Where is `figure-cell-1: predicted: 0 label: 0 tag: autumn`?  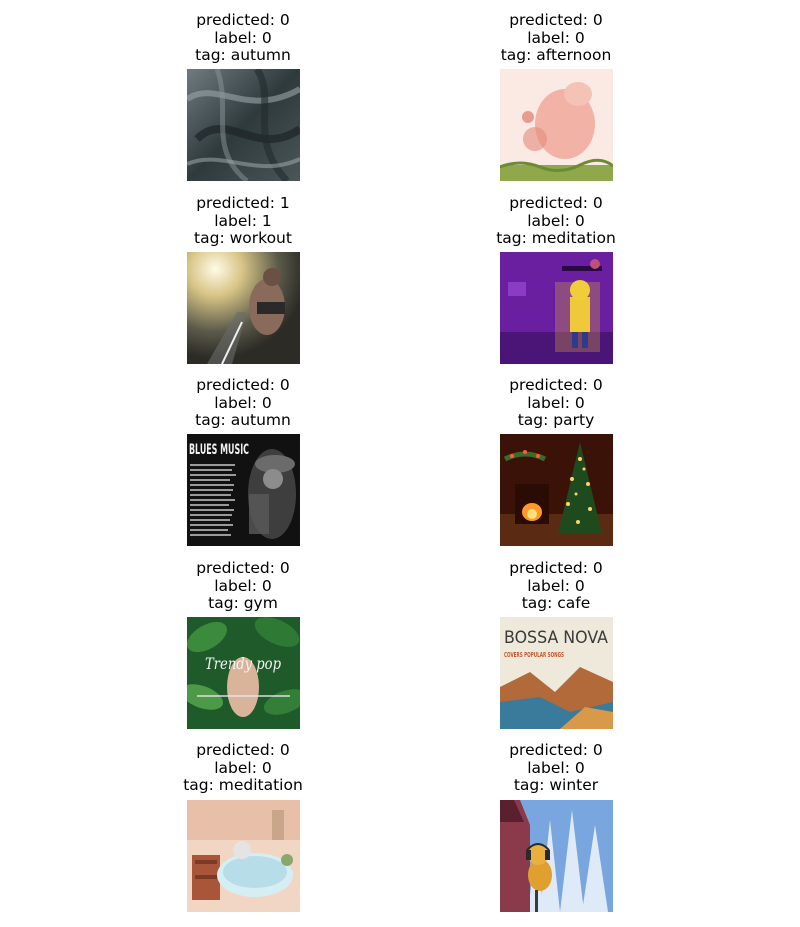 figure-cell-1: predicted: 0 label: 0 tag: autumn is located at coordinates (243, 38).